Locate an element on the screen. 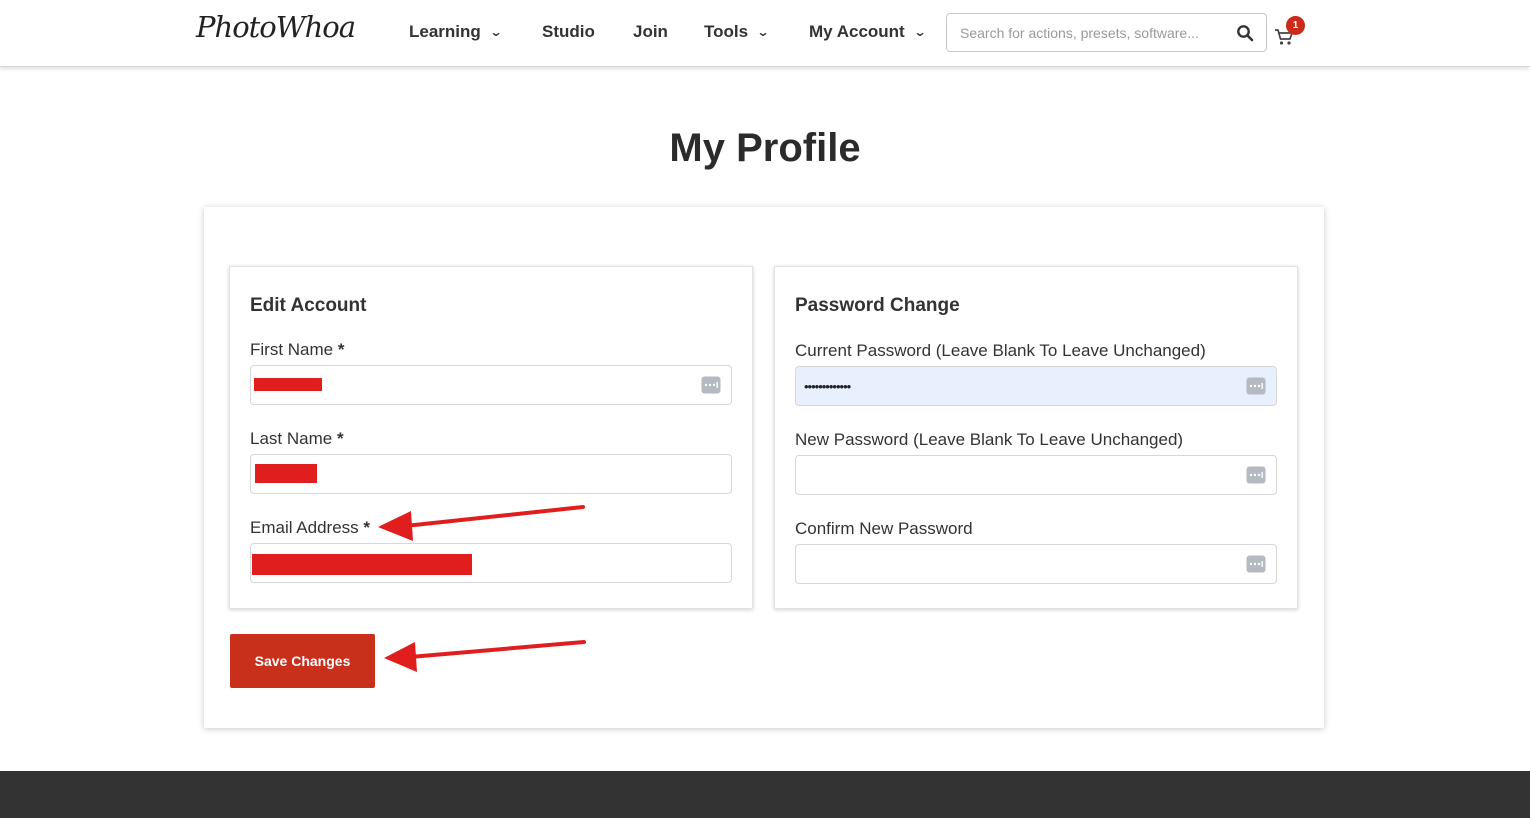 The width and height of the screenshot is (1530, 818). last-name-field is located at coordinates (491, 474).